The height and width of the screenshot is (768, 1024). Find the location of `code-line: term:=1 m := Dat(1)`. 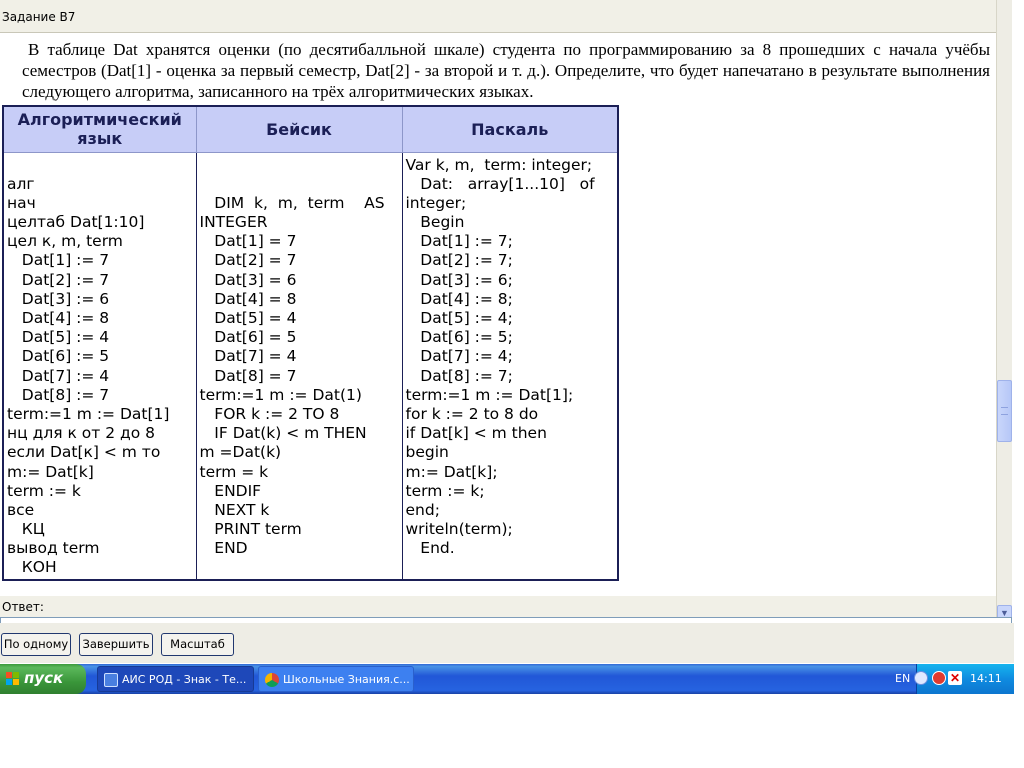

code-line: term:=1 m := Dat(1) is located at coordinates (280, 394).